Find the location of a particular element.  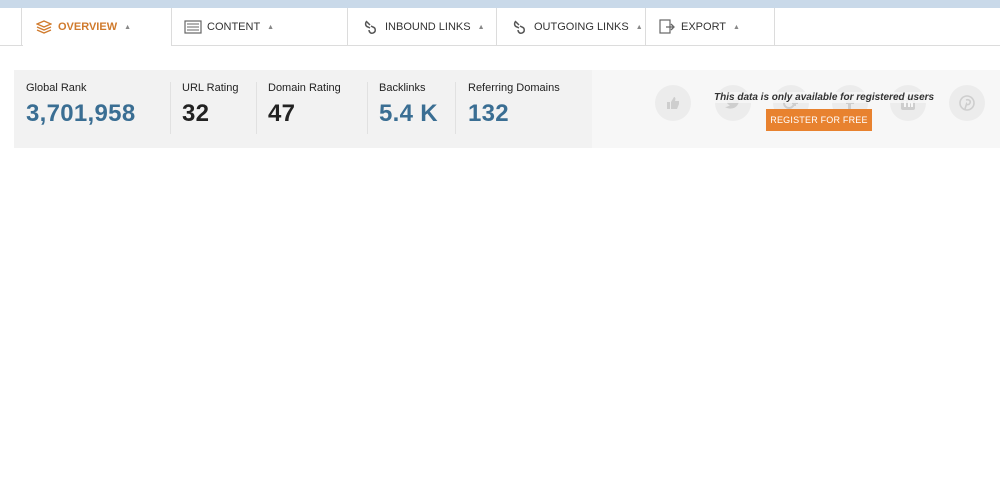

stat-backlinks: Backlinks 5.4 K is located at coordinates (408, 109).